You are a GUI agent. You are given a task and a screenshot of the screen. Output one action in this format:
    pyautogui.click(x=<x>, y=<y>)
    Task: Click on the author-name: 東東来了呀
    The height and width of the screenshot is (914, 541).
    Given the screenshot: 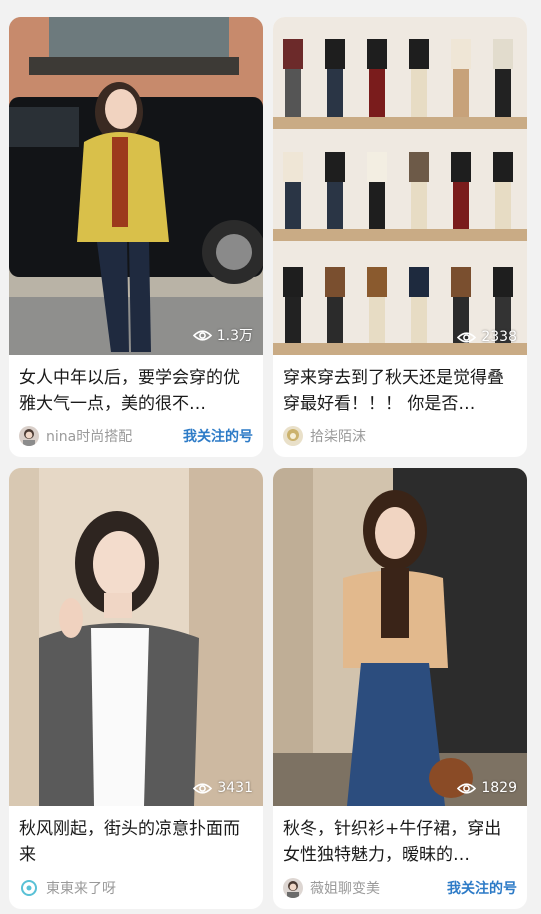 What is the action you would take?
    pyautogui.click(x=149, y=888)
    